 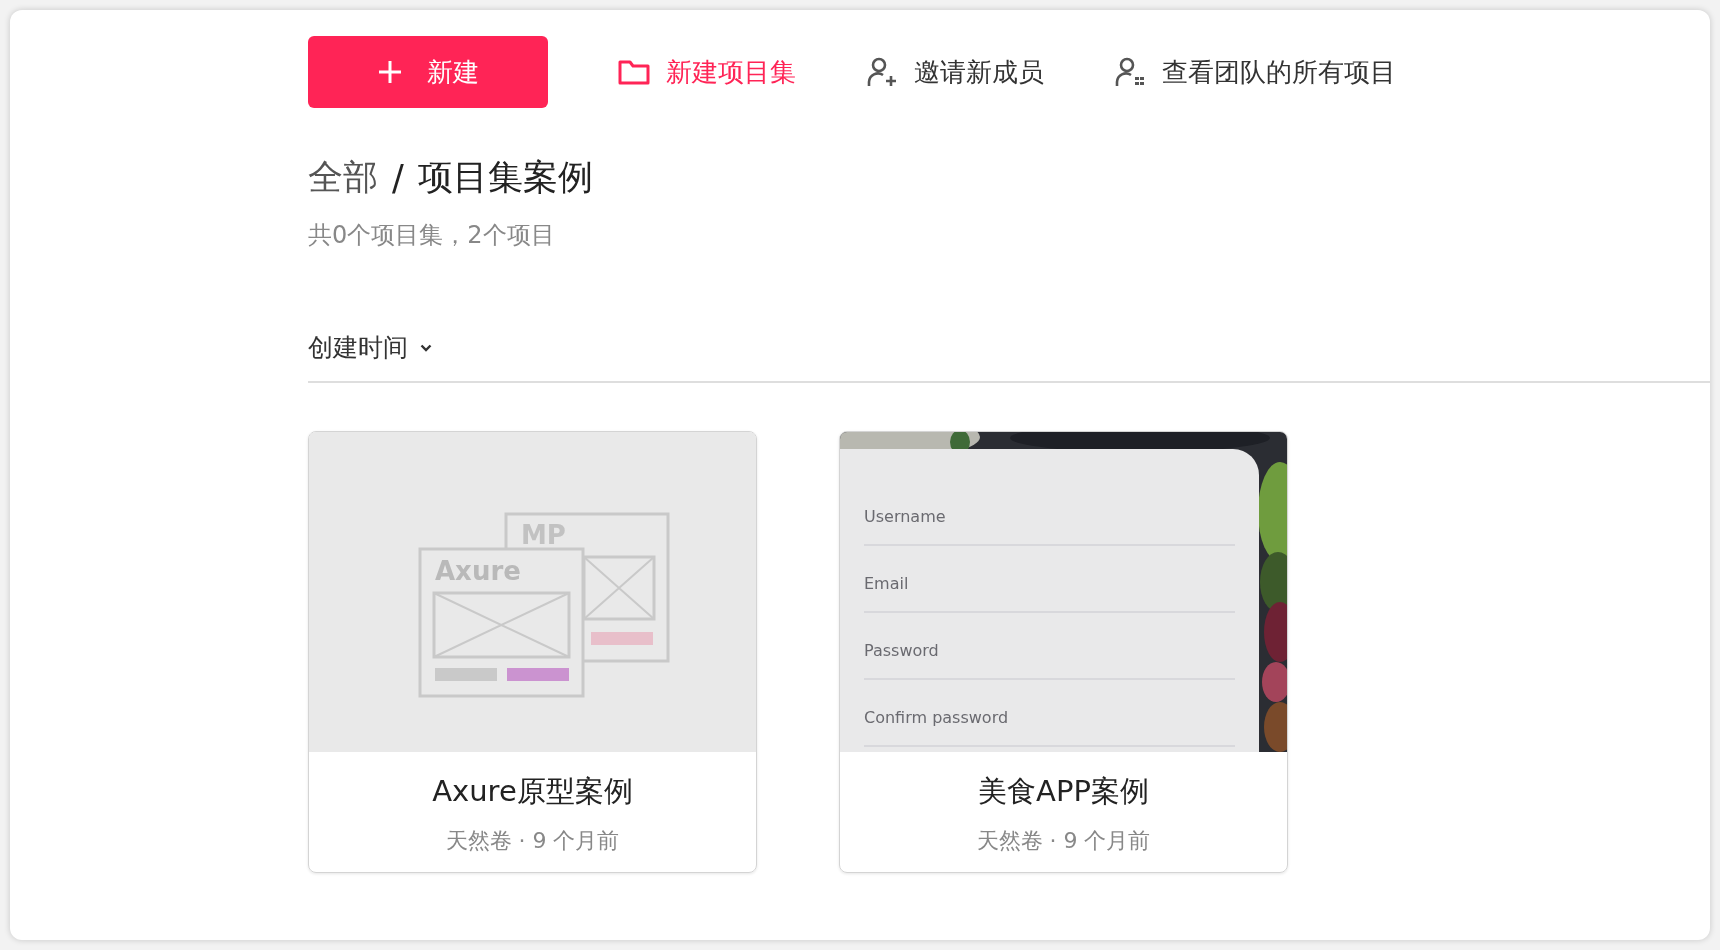 What do you see at coordinates (1063, 791) in the screenshot?
I see `card-title: 美食APP案例` at bounding box center [1063, 791].